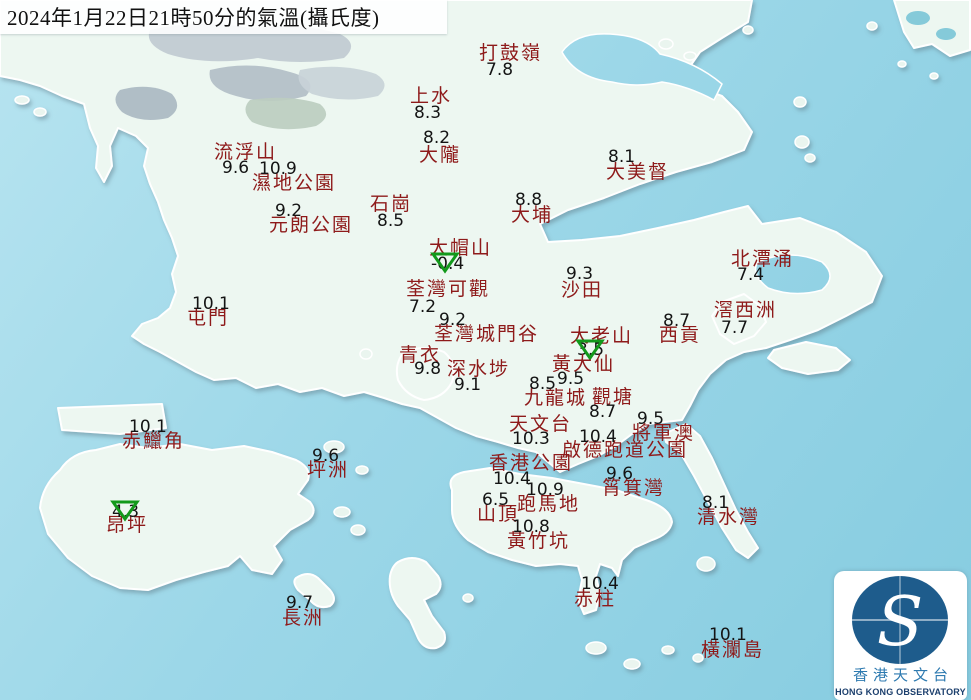 This screenshot has width=971, height=700. I want to click on hko-logo-emblem: S, so click(900, 620).